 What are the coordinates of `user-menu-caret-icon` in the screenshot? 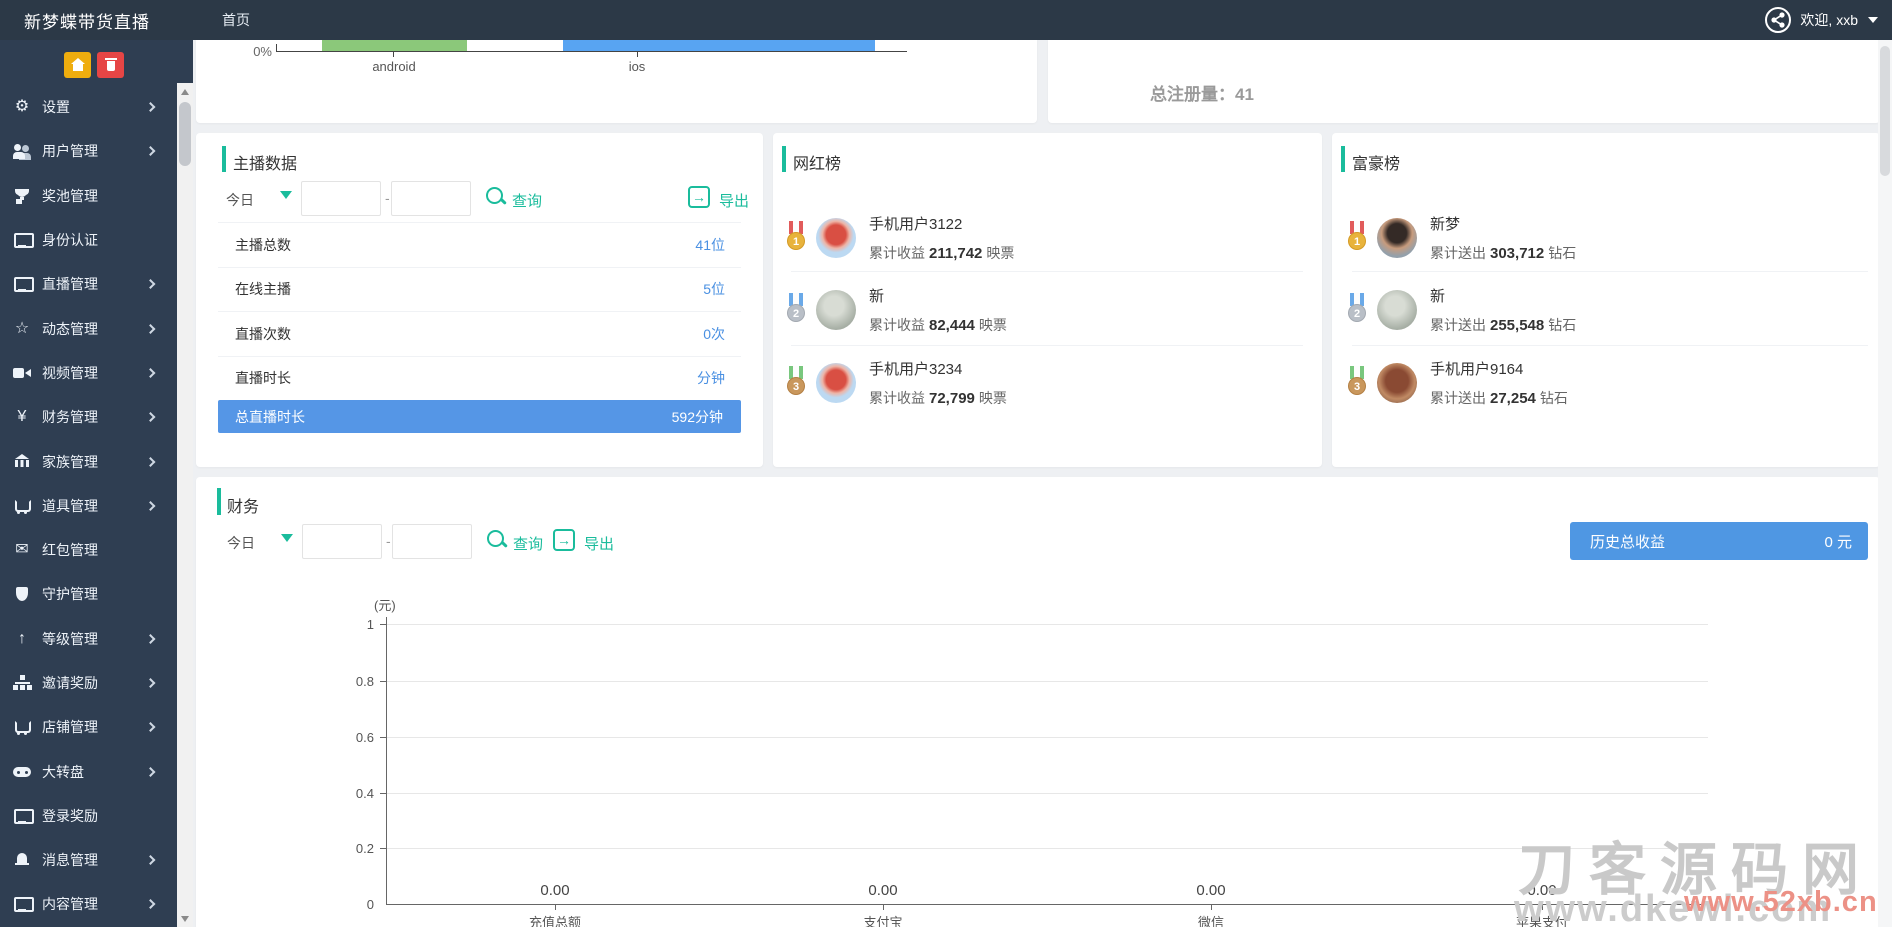 It's located at (1873, 20).